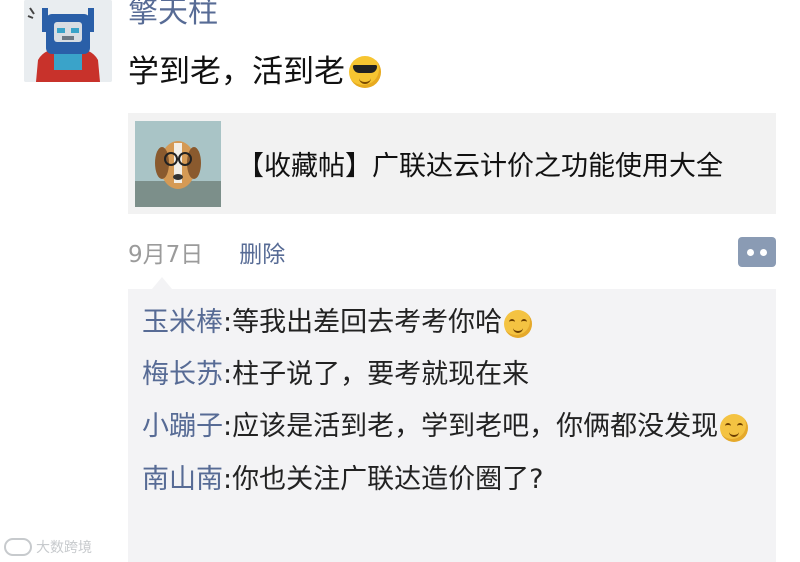 The height and width of the screenshot is (562, 800). I want to click on comment-text: 柱子说了，要考就现在来, so click(381, 374).